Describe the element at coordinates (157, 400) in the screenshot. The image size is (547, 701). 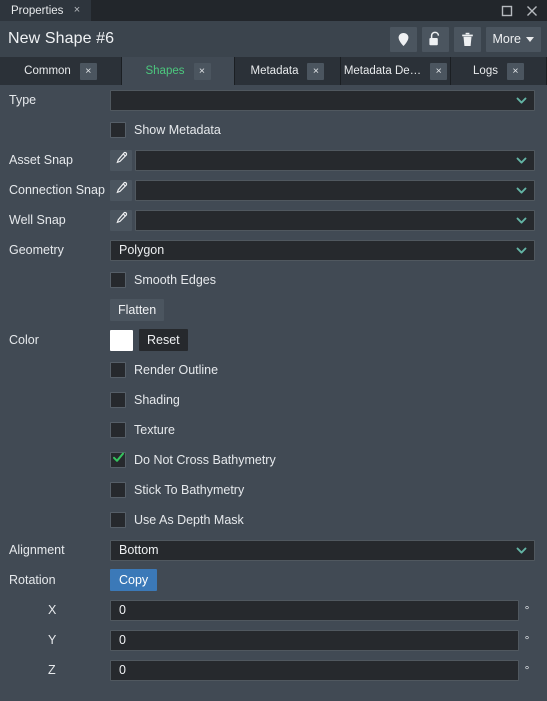
I see `shading-label: Shading` at that location.